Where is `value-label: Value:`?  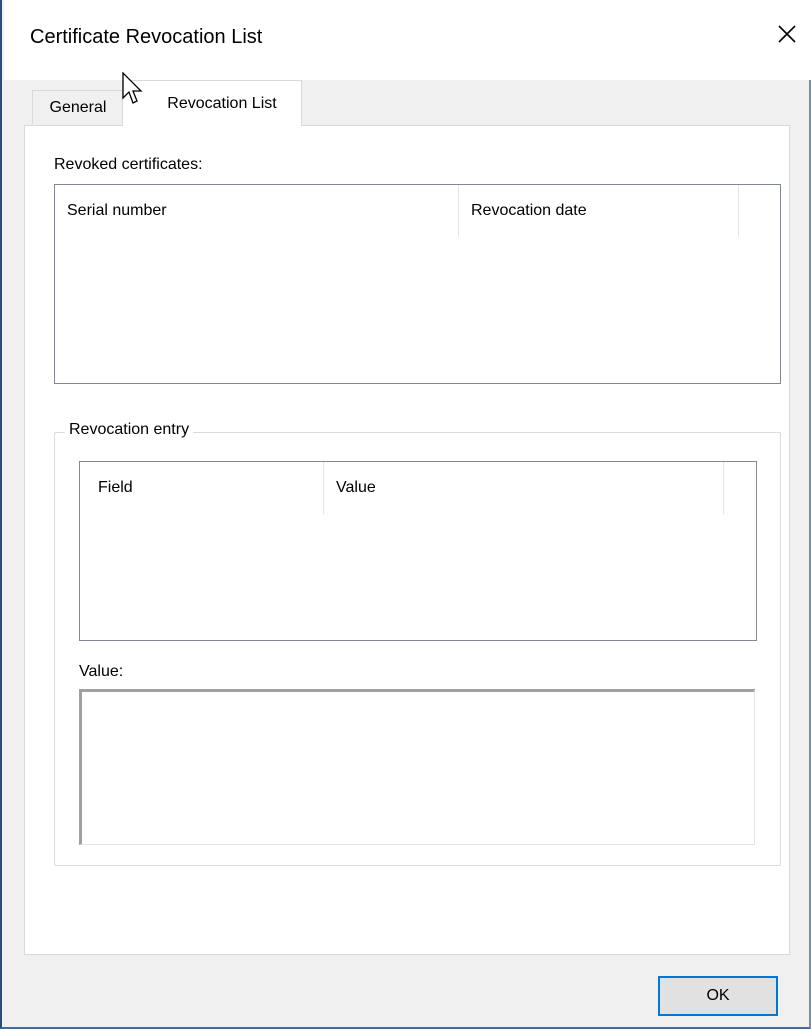 value-label: Value: is located at coordinates (101, 671).